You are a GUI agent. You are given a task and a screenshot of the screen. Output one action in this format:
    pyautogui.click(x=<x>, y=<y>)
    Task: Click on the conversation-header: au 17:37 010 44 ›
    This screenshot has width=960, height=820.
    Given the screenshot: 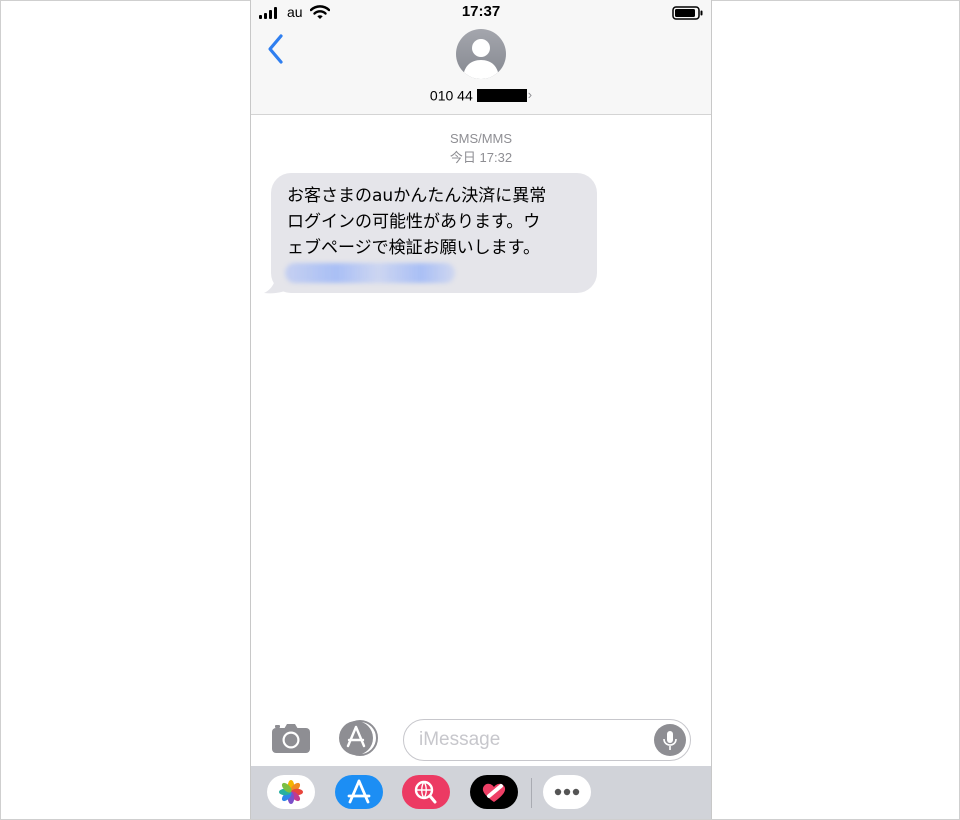 What is the action you would take?
    pyautogui.click(x=481, y=57)
    